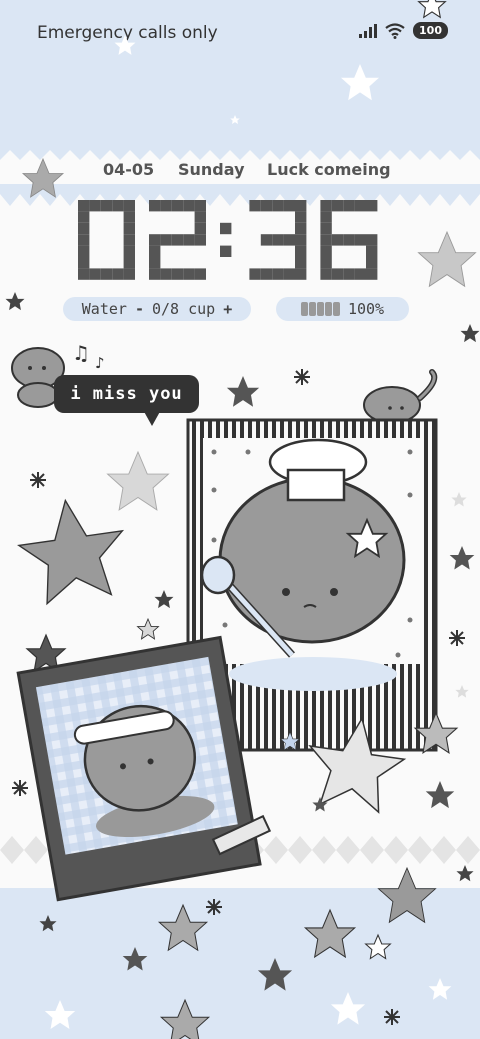 This screenshot has width=480, height=1039. I want to click on zigzag-border-bottom, so click(240, 850).